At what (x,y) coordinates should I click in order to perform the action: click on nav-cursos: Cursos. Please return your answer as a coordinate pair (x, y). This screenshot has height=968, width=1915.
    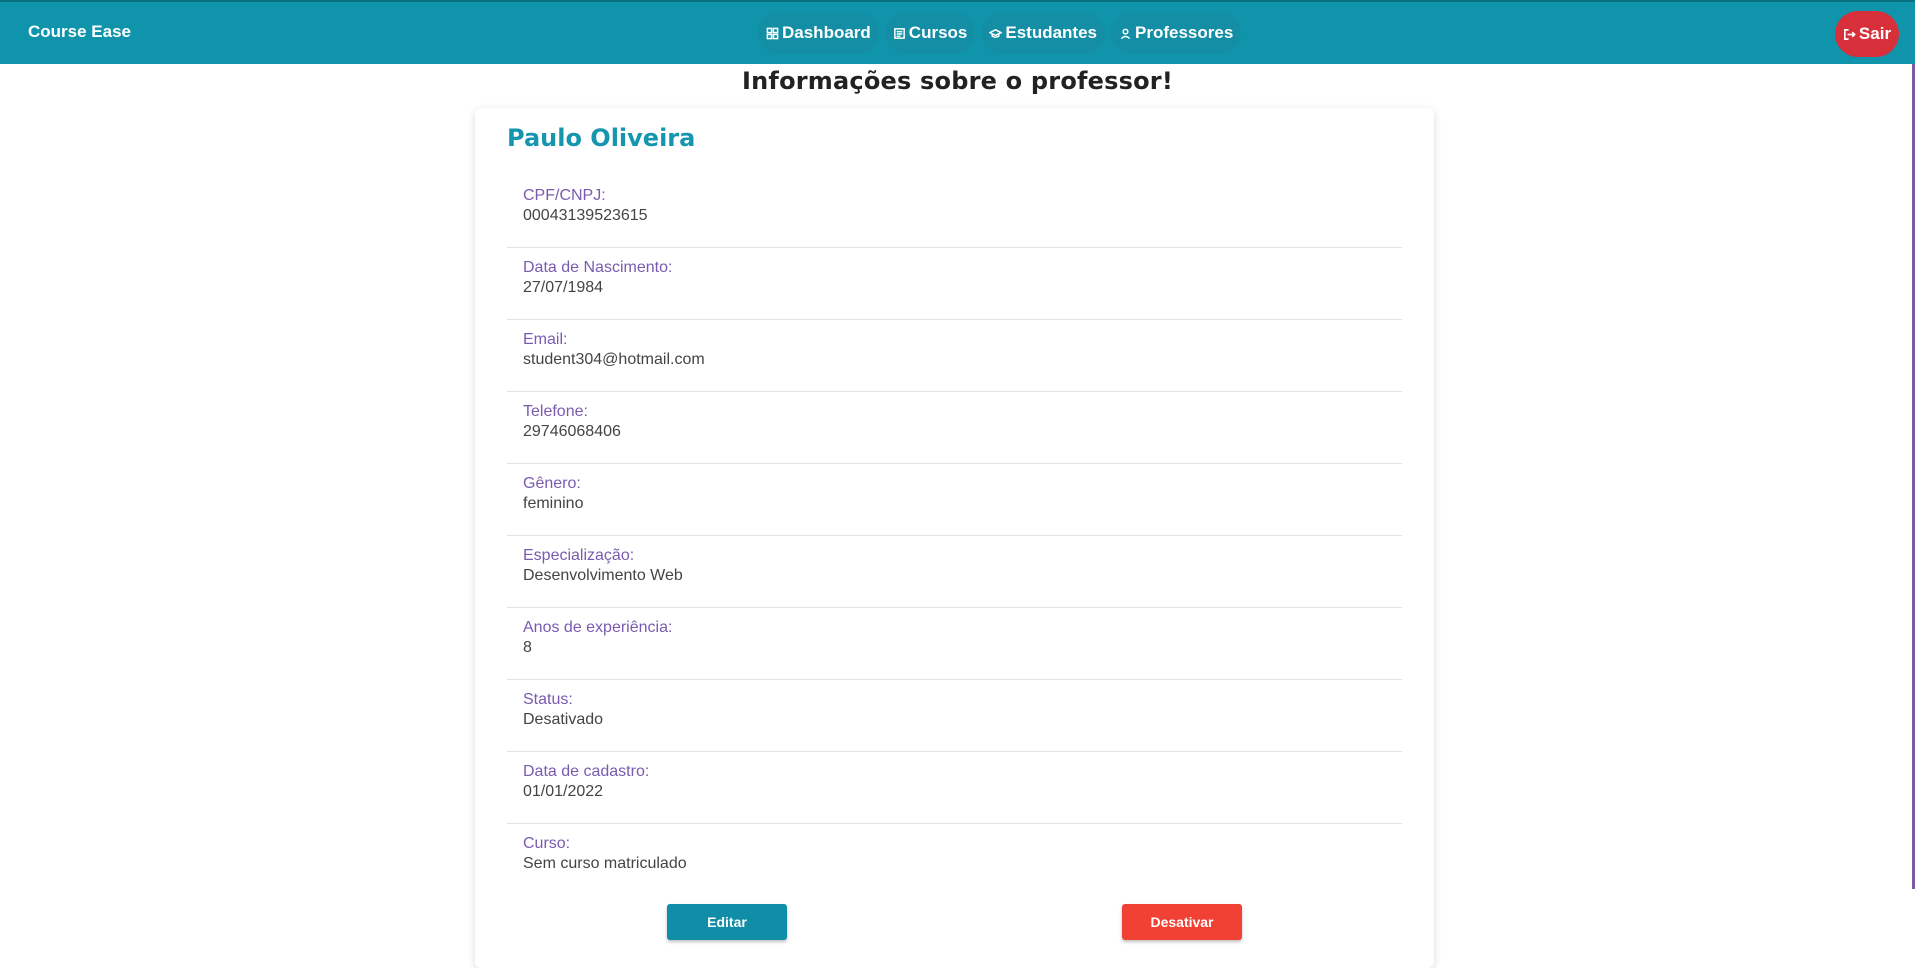
    Looking at the image, I should click on (930, 33).